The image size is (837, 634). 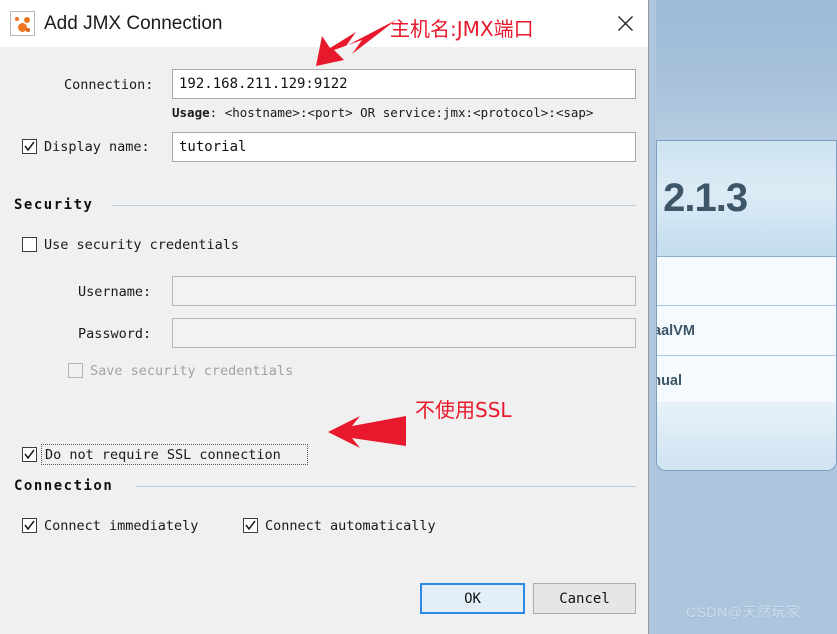 What do you see at coordinates (163, 455) in the screenshot?
I see `no-ssl-label: Do not require SSL connection` at bounding box center [163, 455].